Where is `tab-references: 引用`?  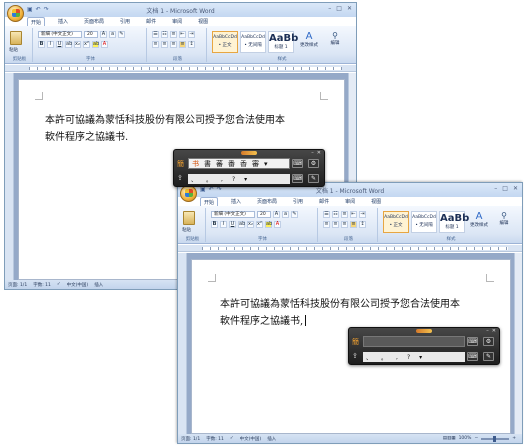 tab-references: 引用 is located at coordinates (125, 21).